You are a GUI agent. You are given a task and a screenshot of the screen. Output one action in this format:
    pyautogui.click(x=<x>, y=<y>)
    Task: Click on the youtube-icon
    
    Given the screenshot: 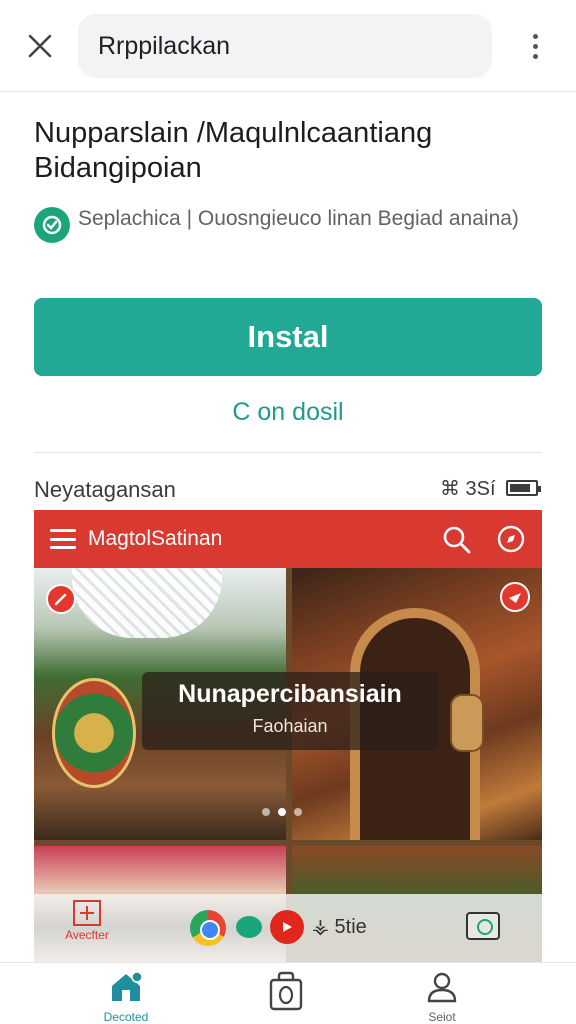 What is the action you would take?
    pyautogui.click(x=287, y=927)
    